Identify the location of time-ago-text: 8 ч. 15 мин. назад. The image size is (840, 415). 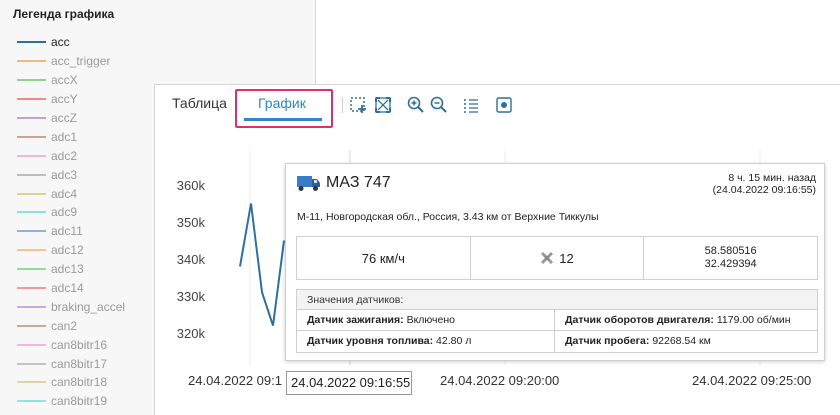
(772, 178).